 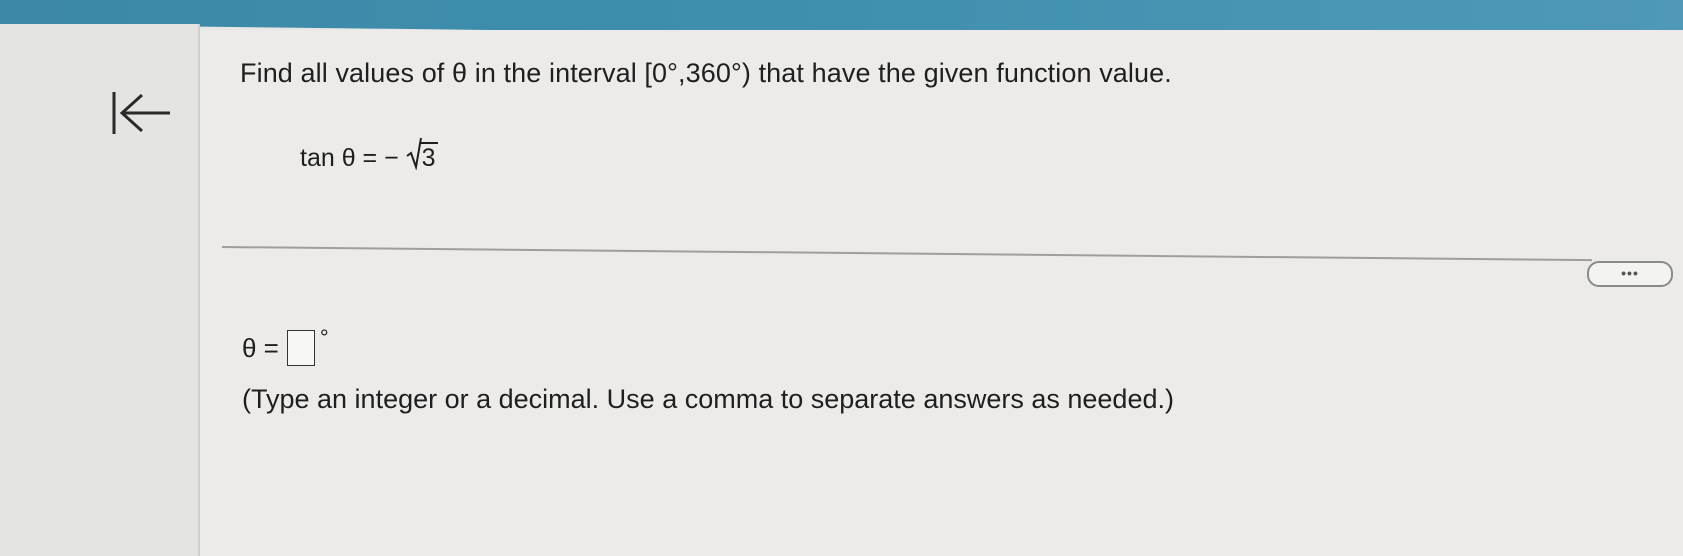 What do you see at coordinates (1630, 274) in the screenshot?
I see `expand-more-button: •••` at bounding box center [1630, 274].